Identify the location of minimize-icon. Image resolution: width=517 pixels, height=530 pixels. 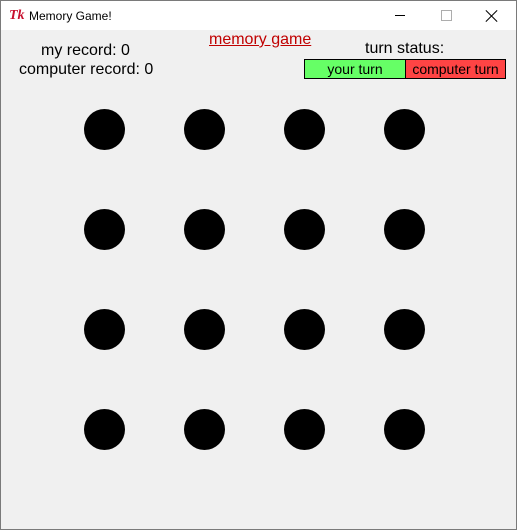
(400, 15).